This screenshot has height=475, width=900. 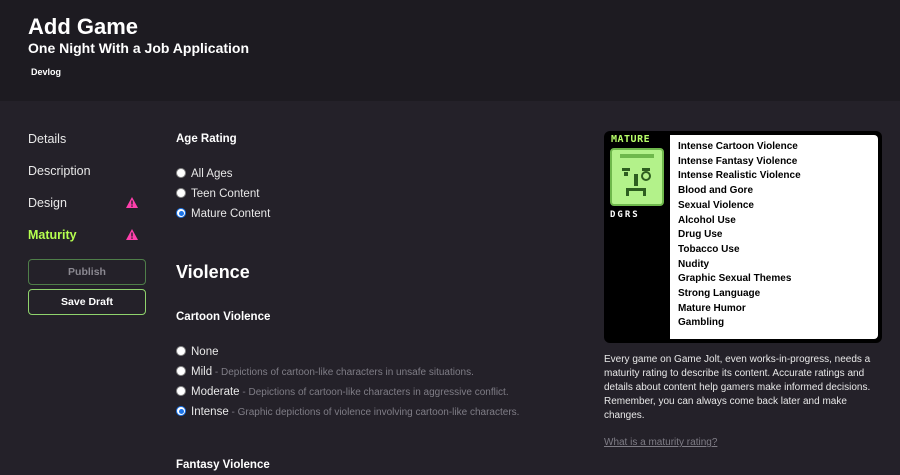 I want to click on radio-all-ages: All Ages, so click(x=204, y=174).